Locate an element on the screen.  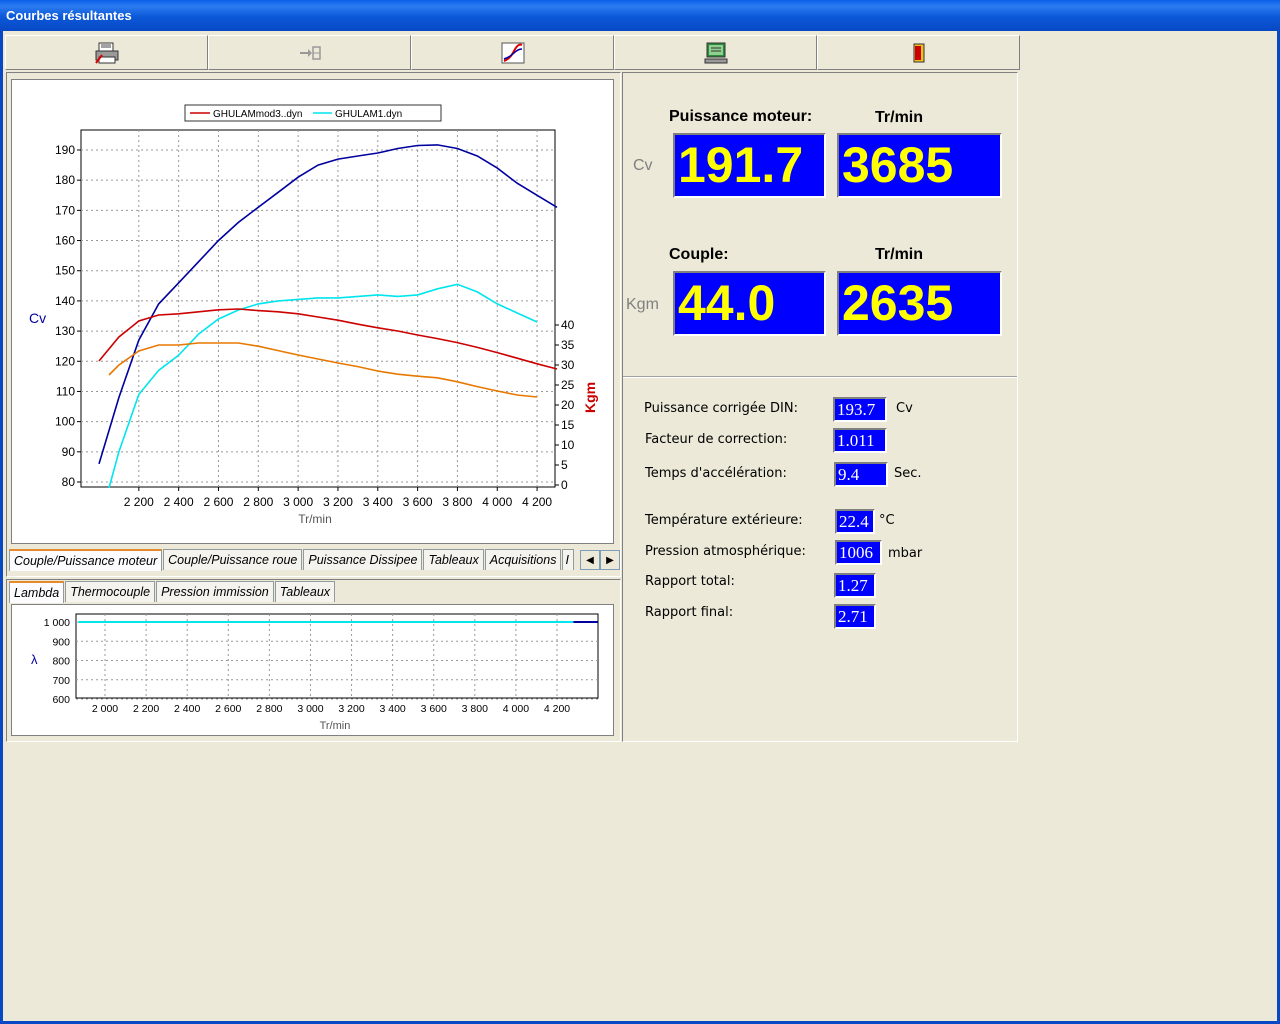
y-axis-left-label: Cv is located at coordinates (37, 318).